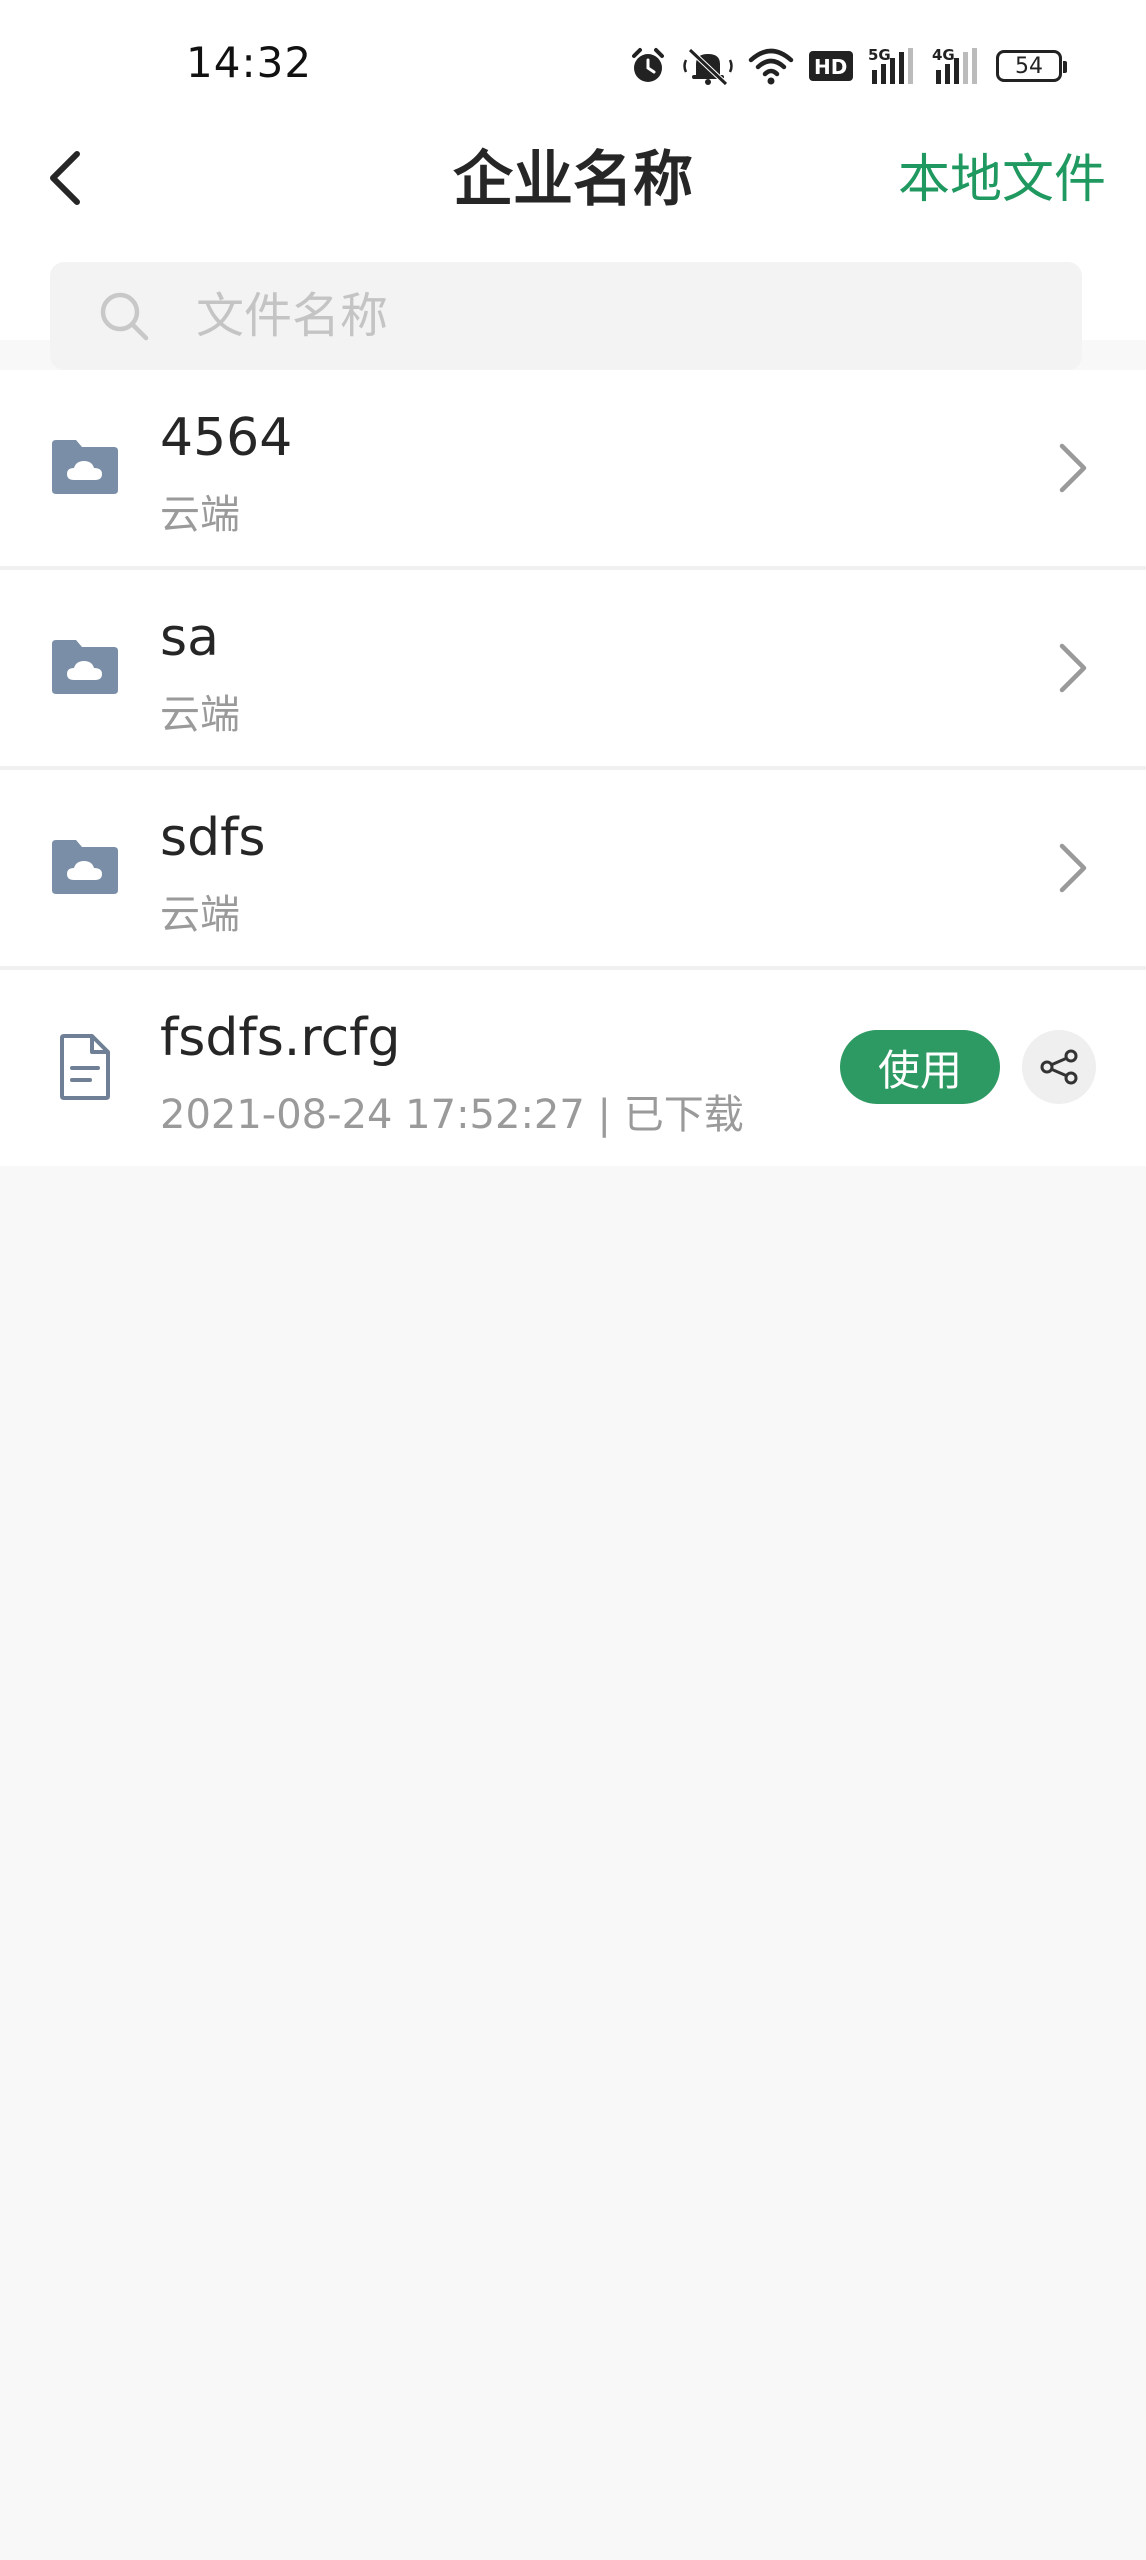 The width and height of the screenshot is (1146, 2560). What do you see at coordinates (573, 670) in the screenshot?
I see `list-item-folder-sa: sa 云端` at bounding box center [573, 670].